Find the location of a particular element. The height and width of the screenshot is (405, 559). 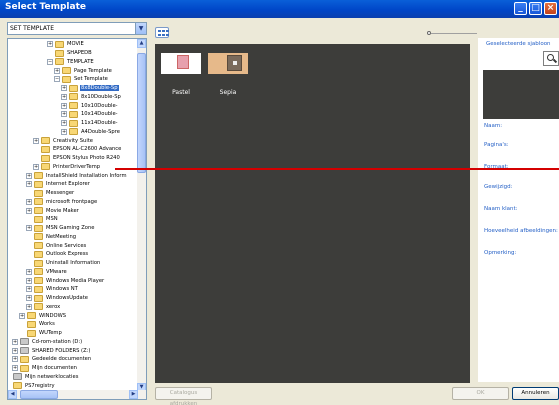

tree-item: +8x10Double-Sp is located at coordinates (91, 97).